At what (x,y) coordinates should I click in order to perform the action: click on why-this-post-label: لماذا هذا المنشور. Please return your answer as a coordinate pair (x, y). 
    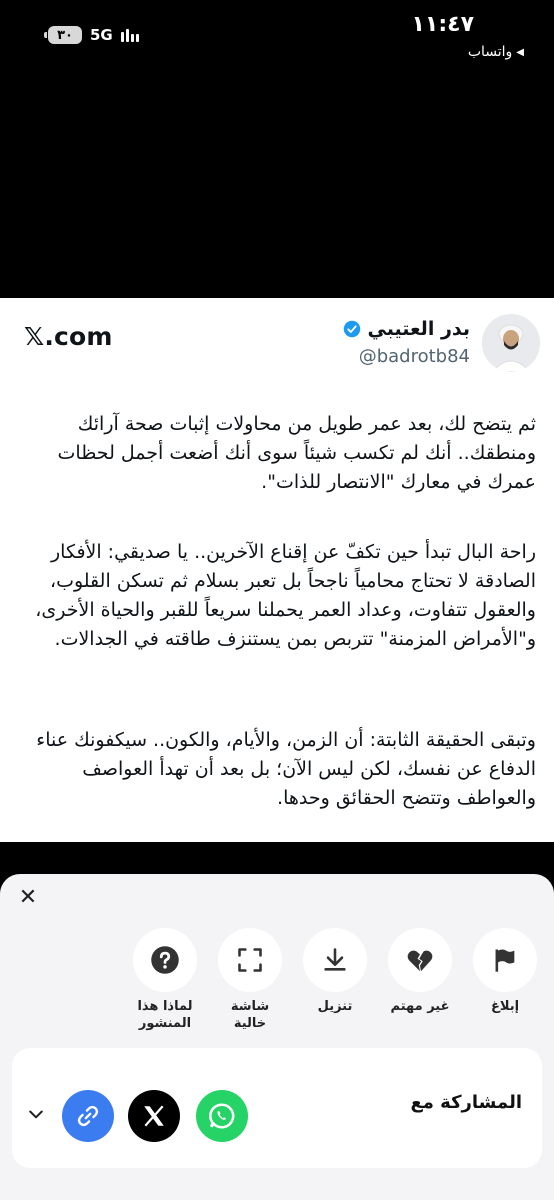
    Looking at the image, I should click on (165, 1015).